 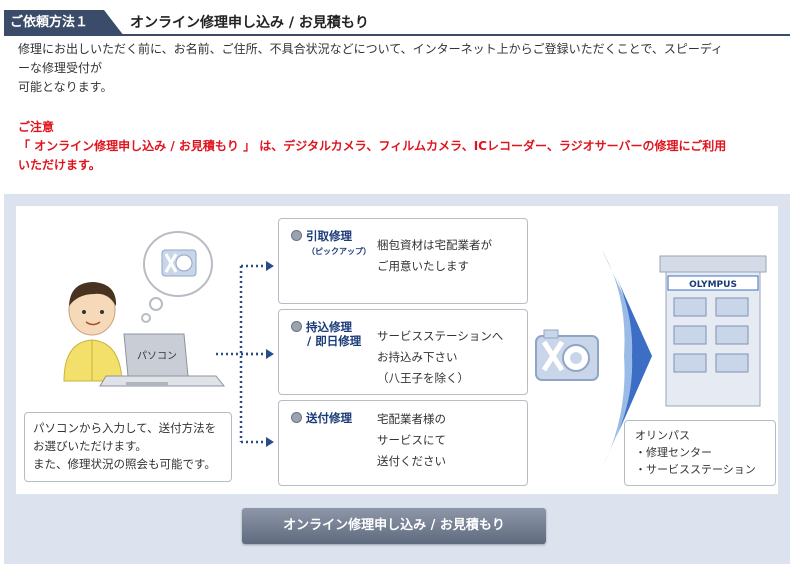 What do you see at coordinates (394, 526) in the screenshot?
I see `online-repair-button: オンライン修理申し込み / お見積もり` at bounding box center [394, 526].